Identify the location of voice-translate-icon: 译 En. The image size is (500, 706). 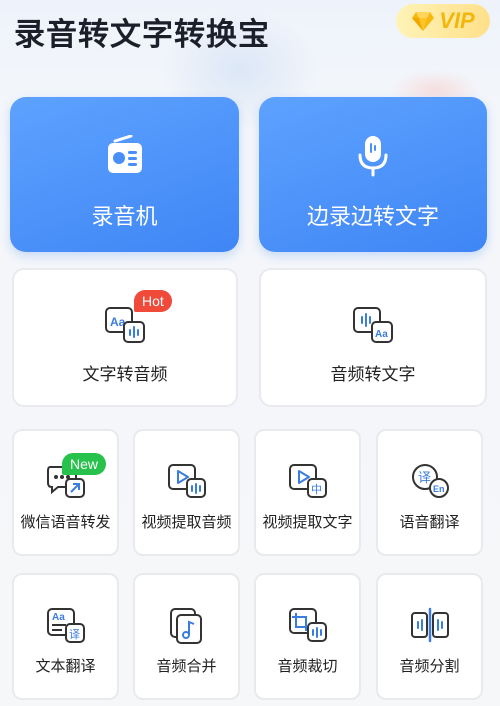
(430, 483).